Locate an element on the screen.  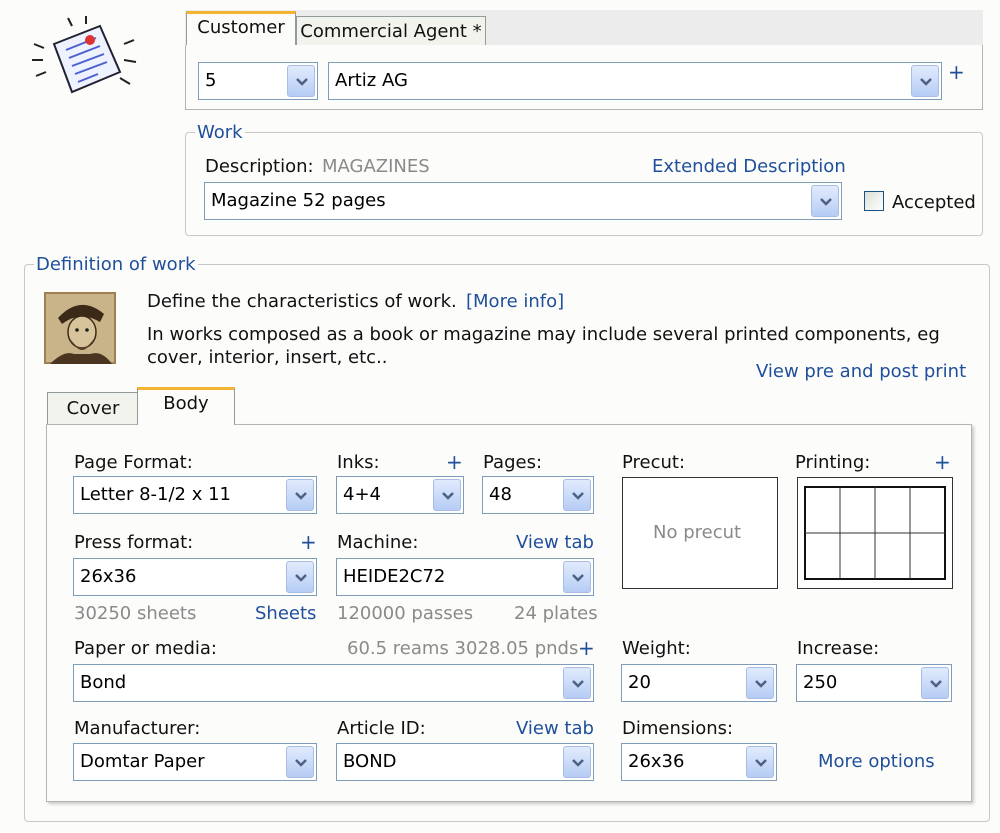
sheets-link: Sheets is located at coordinates (285, 613).